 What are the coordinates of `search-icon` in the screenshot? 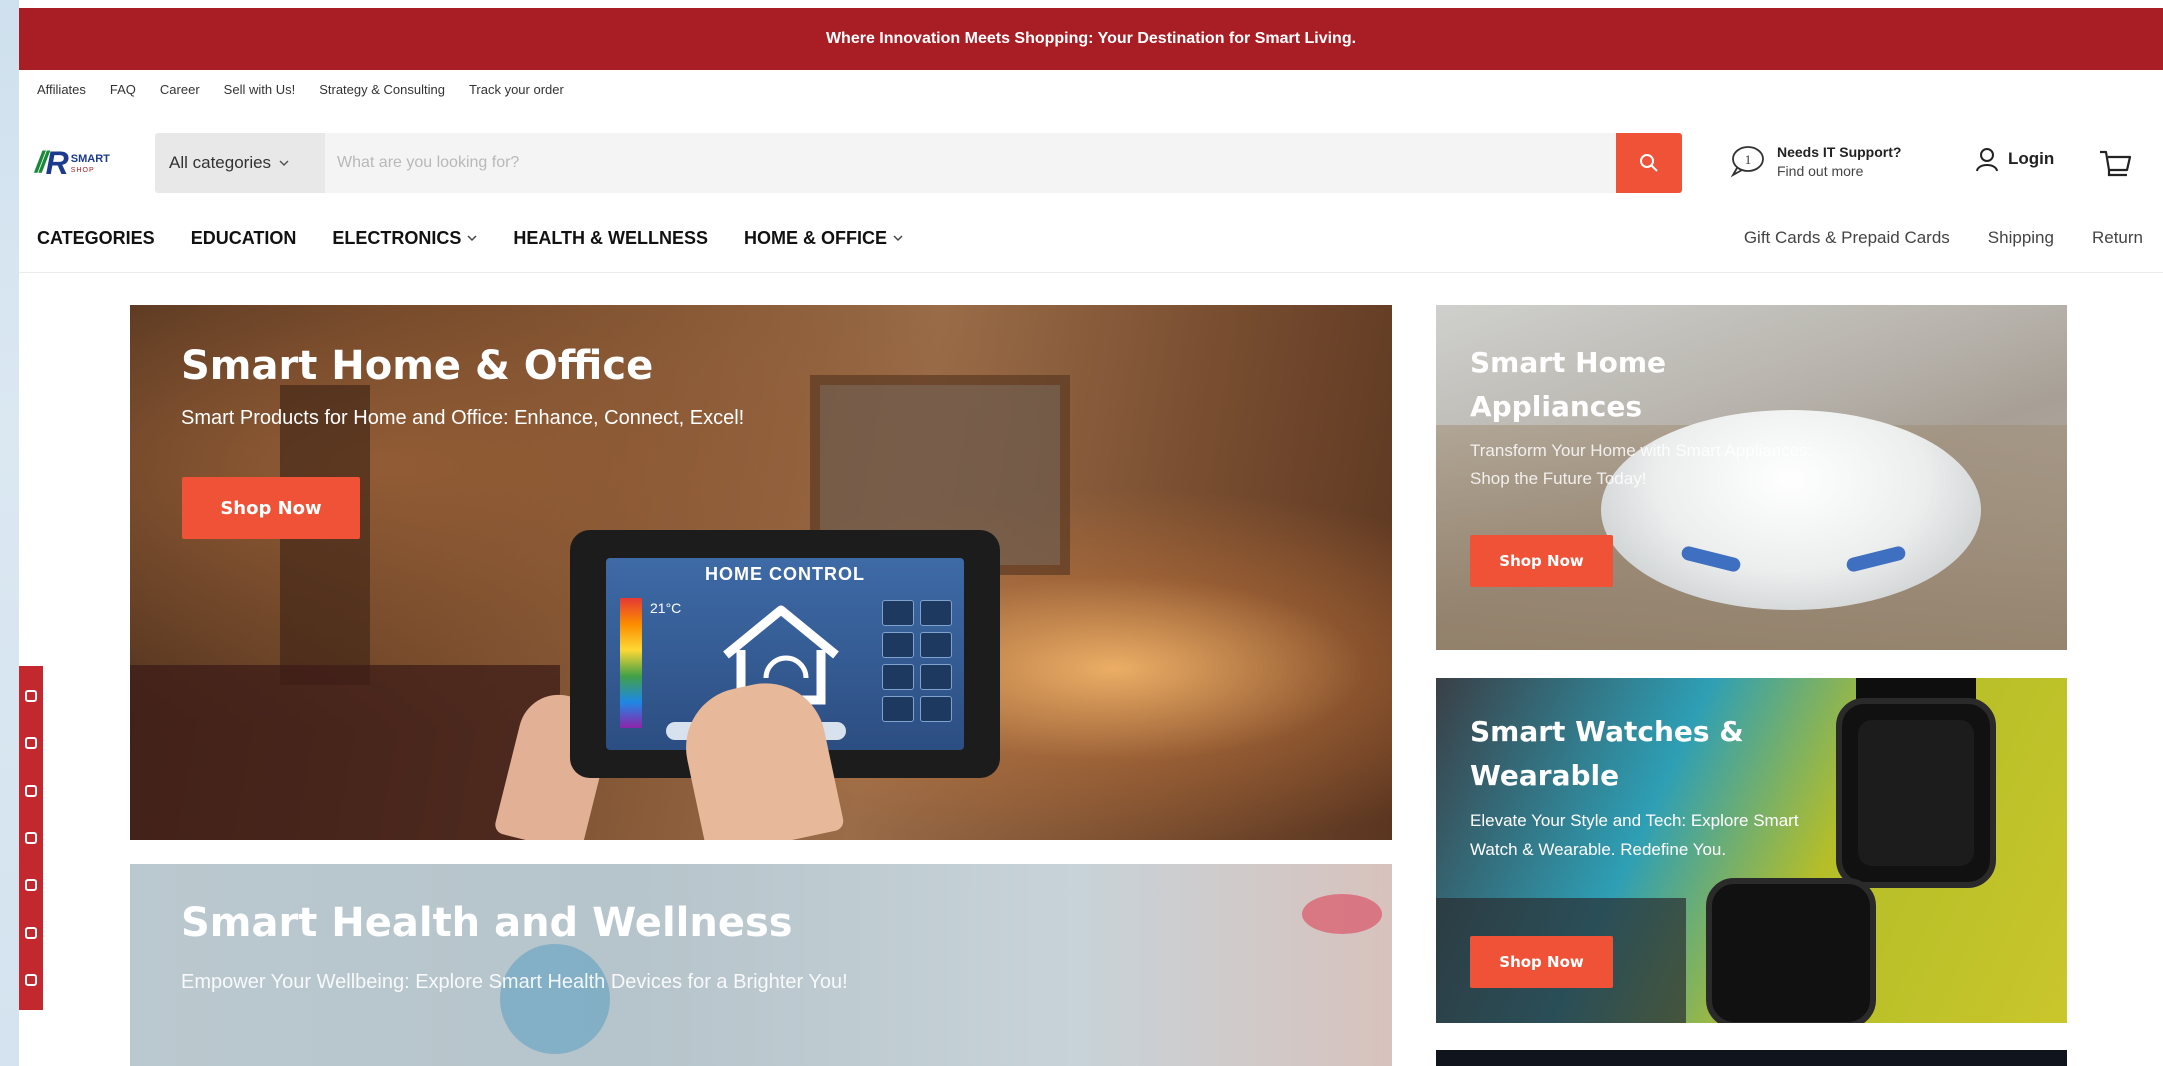 It's located at (1649, 163).